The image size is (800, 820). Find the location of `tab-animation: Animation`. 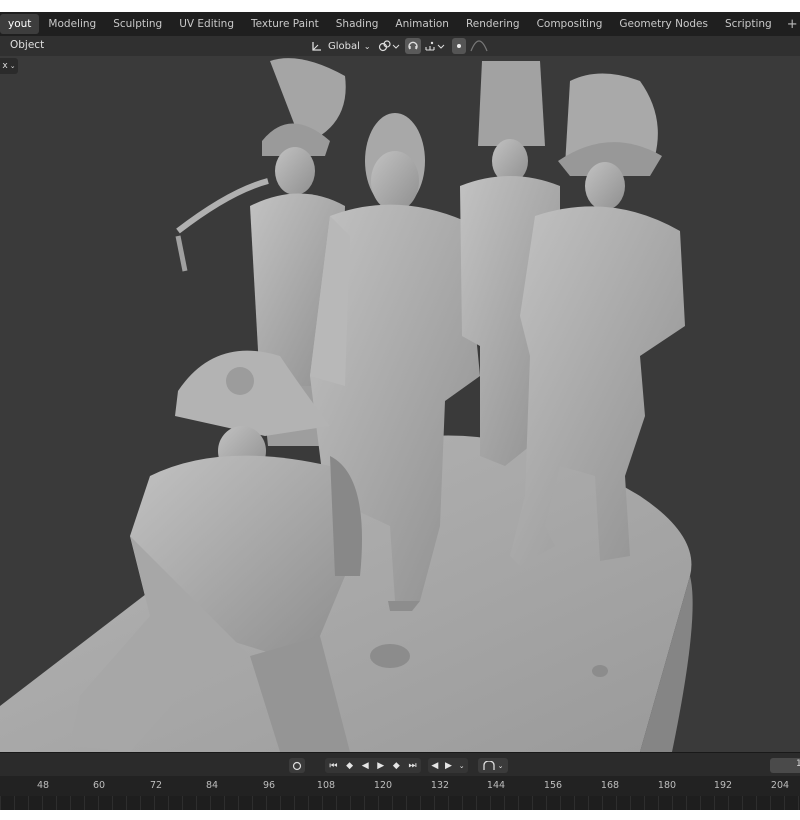

tab-animation: Animation is located at coordinates (422, 24).